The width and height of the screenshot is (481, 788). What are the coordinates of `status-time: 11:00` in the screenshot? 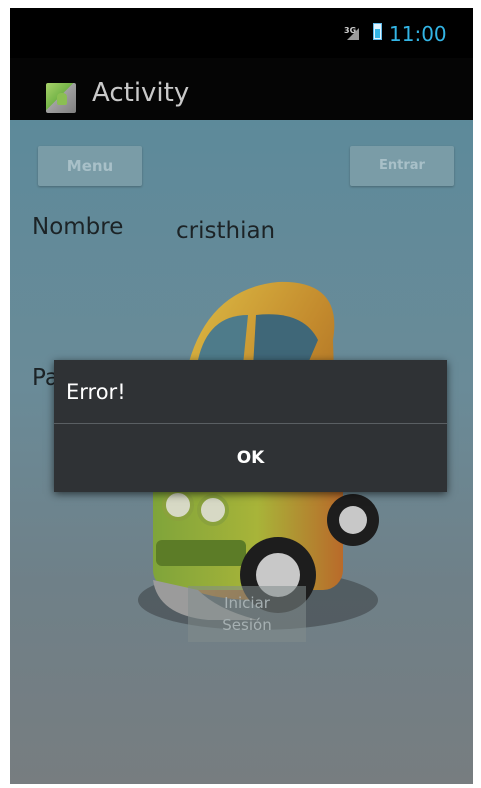 It's located at (418, 34).